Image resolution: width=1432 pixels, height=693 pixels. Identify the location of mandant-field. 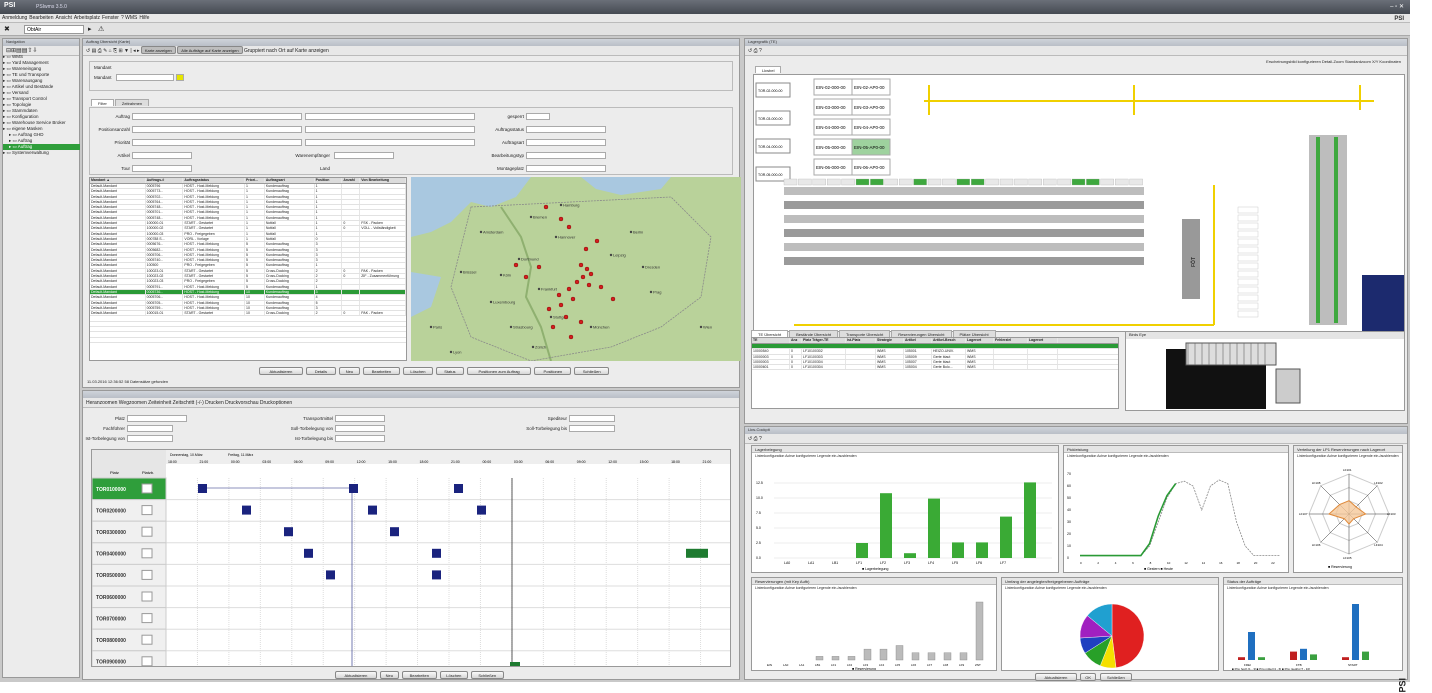
(145, 77).